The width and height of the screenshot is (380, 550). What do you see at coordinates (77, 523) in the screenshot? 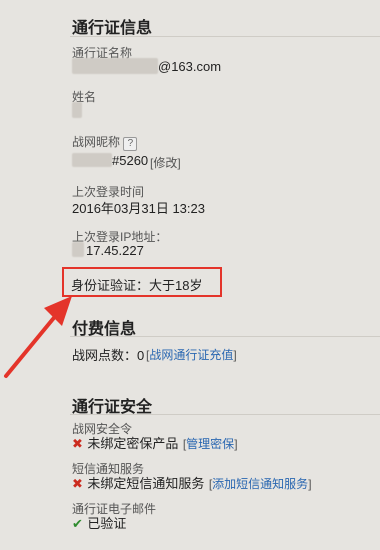
I see `check-icon: ✔` at bounding box center [77, 523].